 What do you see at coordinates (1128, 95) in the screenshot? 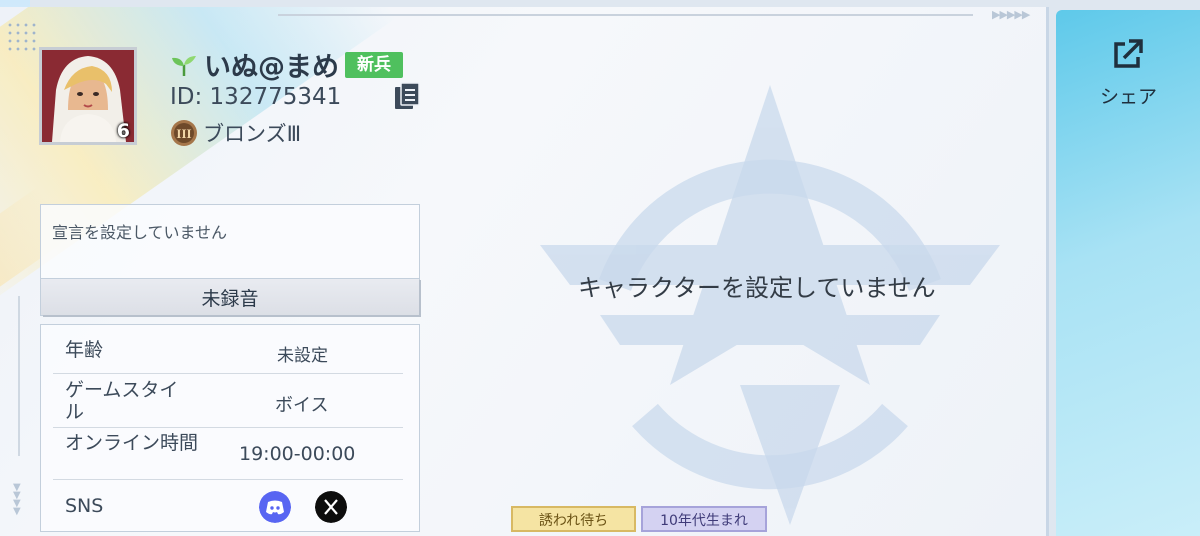
I see `share-label: シェア` at bounding box center [1128, 95].